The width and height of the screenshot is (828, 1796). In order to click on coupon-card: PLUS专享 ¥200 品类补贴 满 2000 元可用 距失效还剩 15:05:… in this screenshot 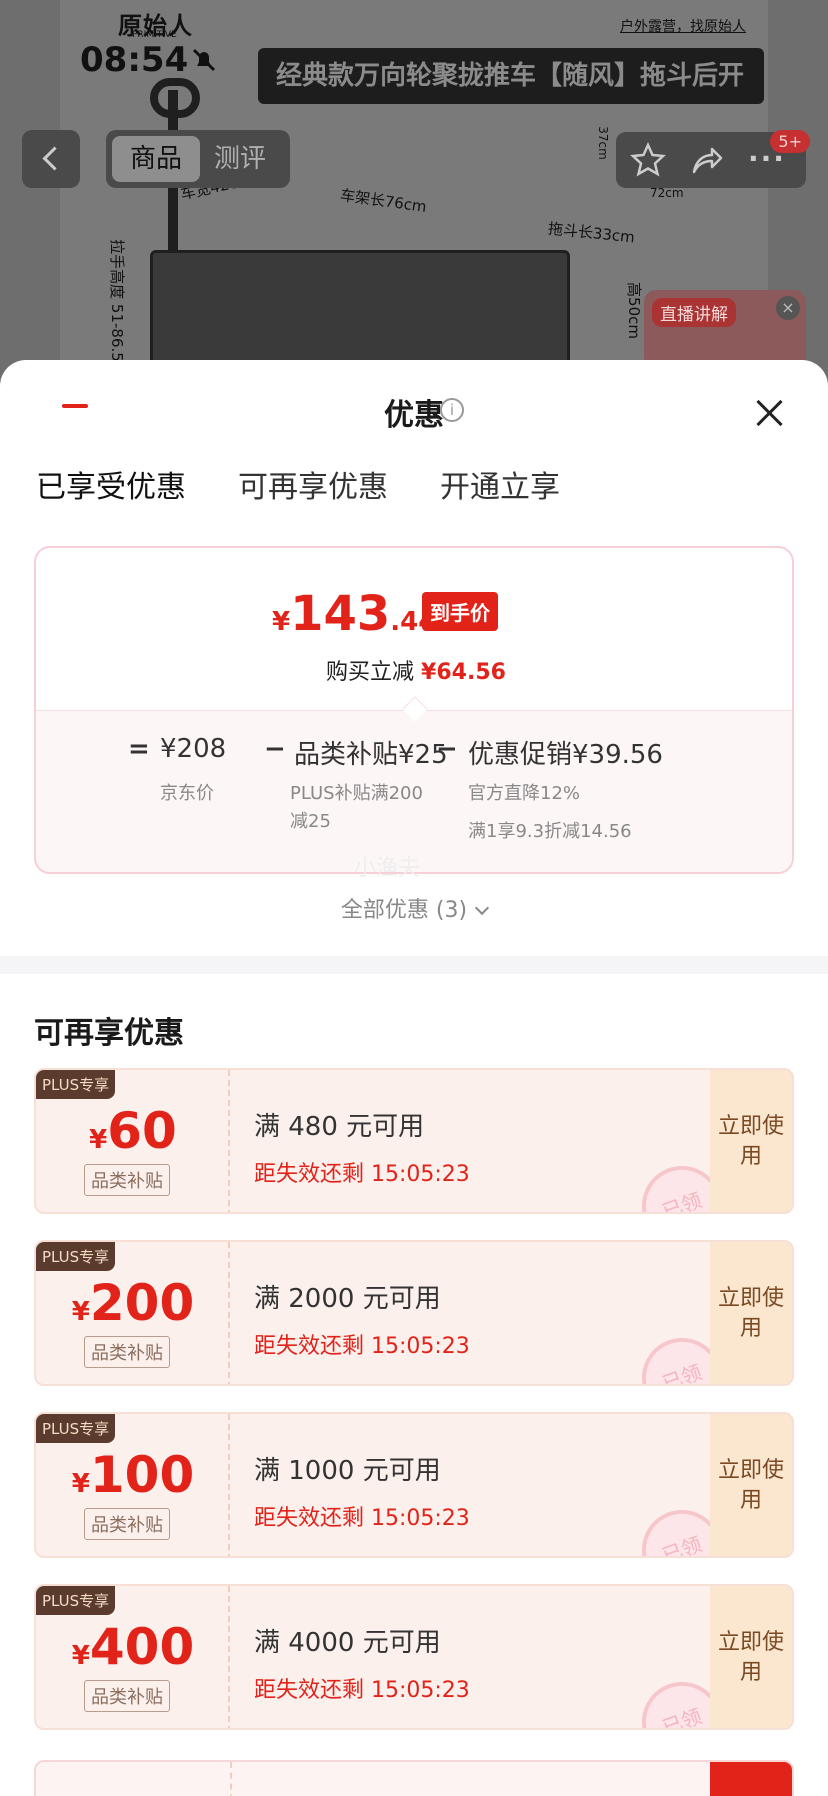, I will do `click(414, 1313)`.